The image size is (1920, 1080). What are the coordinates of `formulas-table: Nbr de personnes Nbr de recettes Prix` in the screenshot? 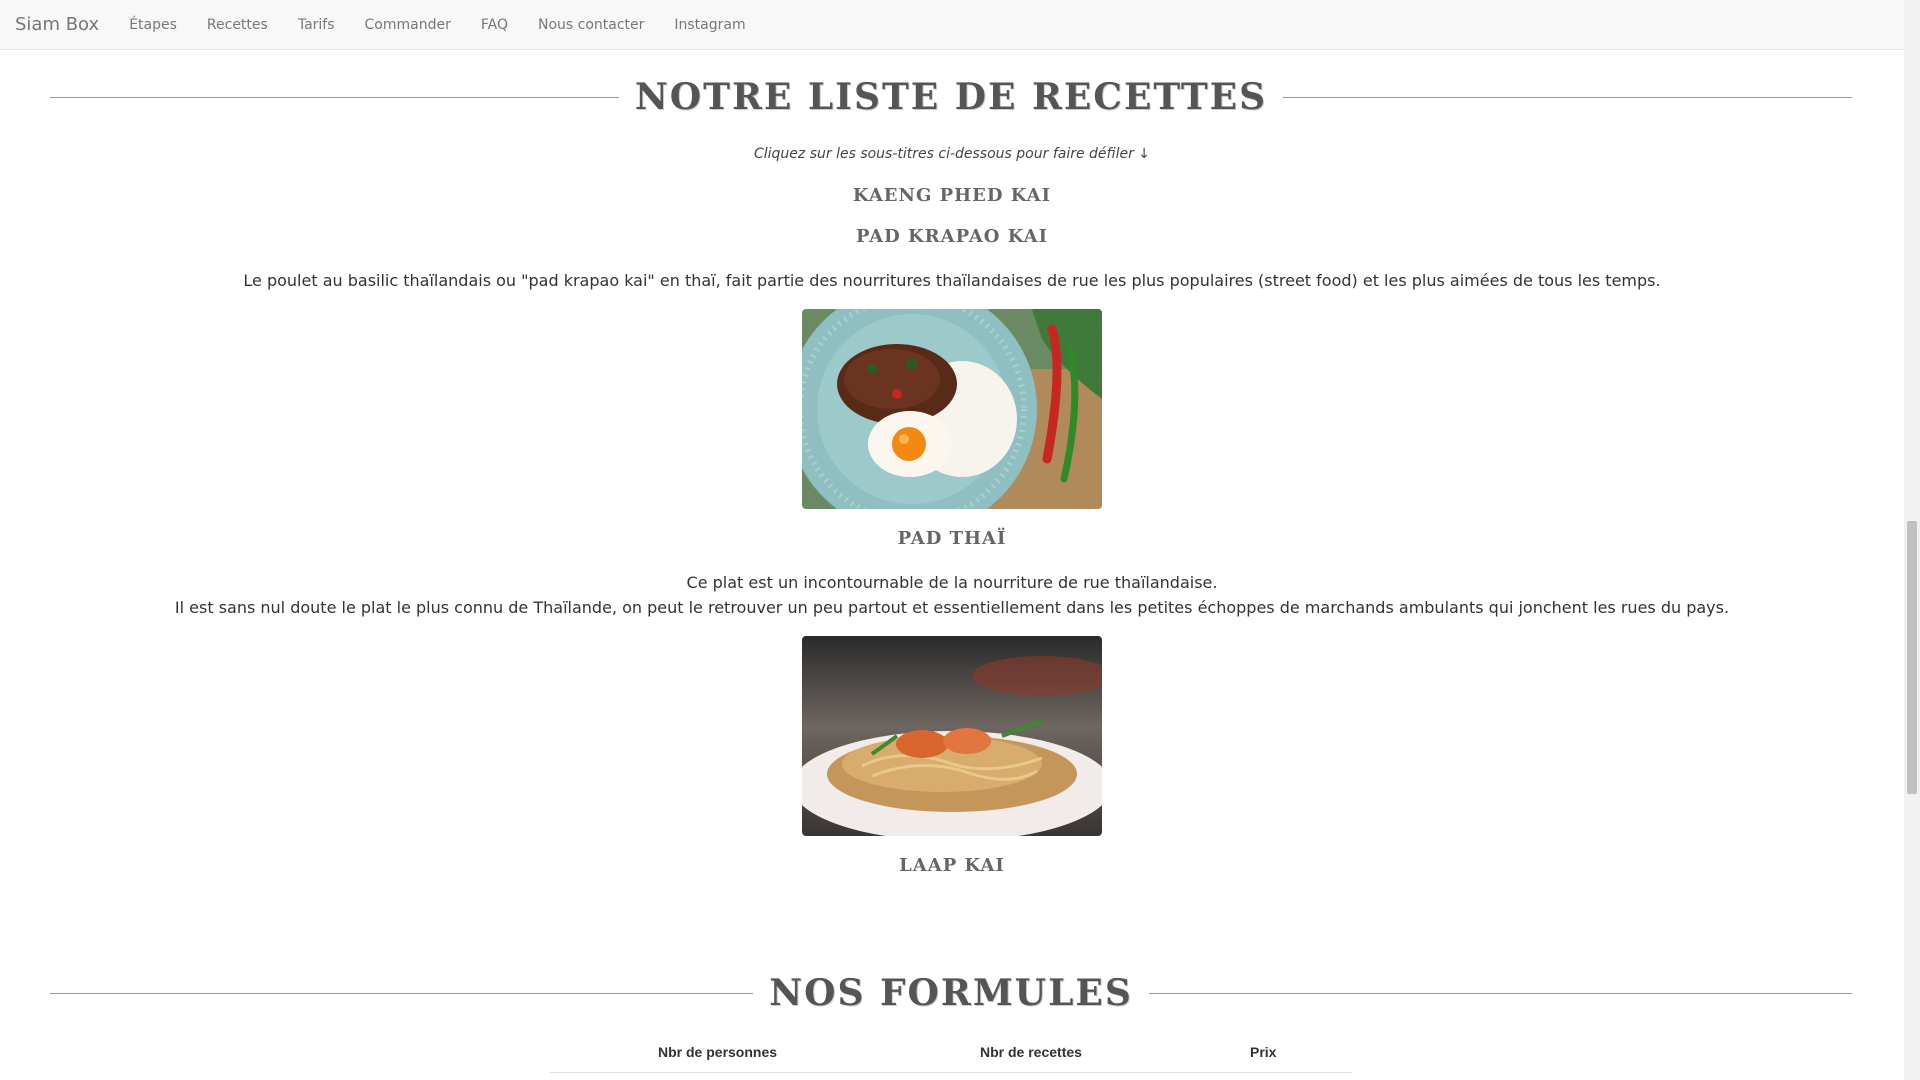 It's located at (951, 1056).